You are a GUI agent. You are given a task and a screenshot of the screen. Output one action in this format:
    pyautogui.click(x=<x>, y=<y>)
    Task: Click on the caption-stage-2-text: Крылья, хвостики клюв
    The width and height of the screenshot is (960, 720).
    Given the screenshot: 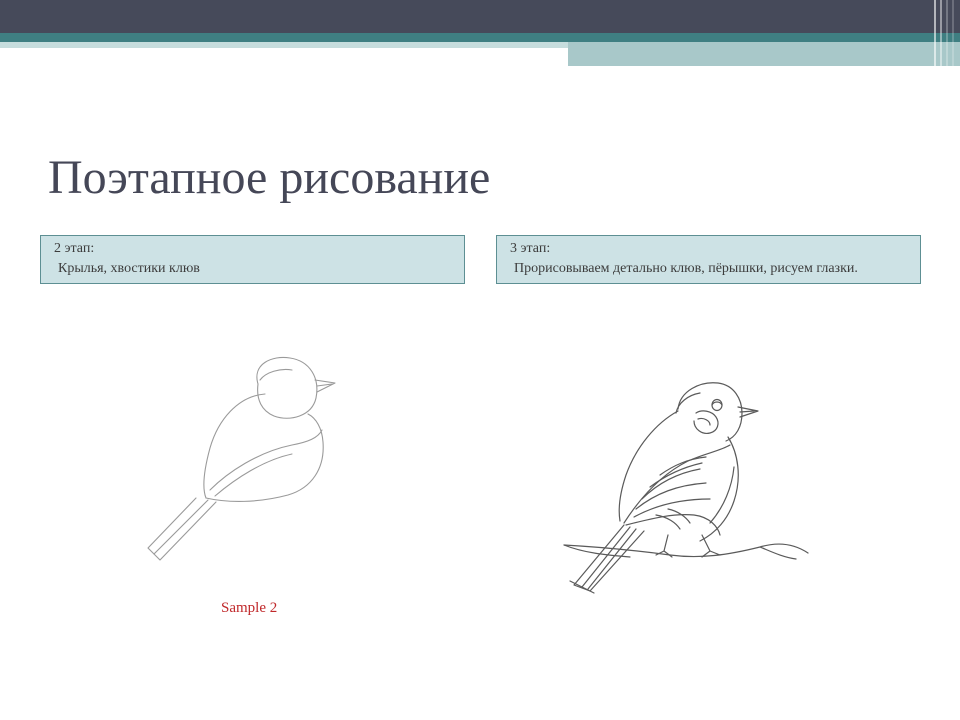 What is the action you would take?
    pyautogui.click(x=129, y=268)
    